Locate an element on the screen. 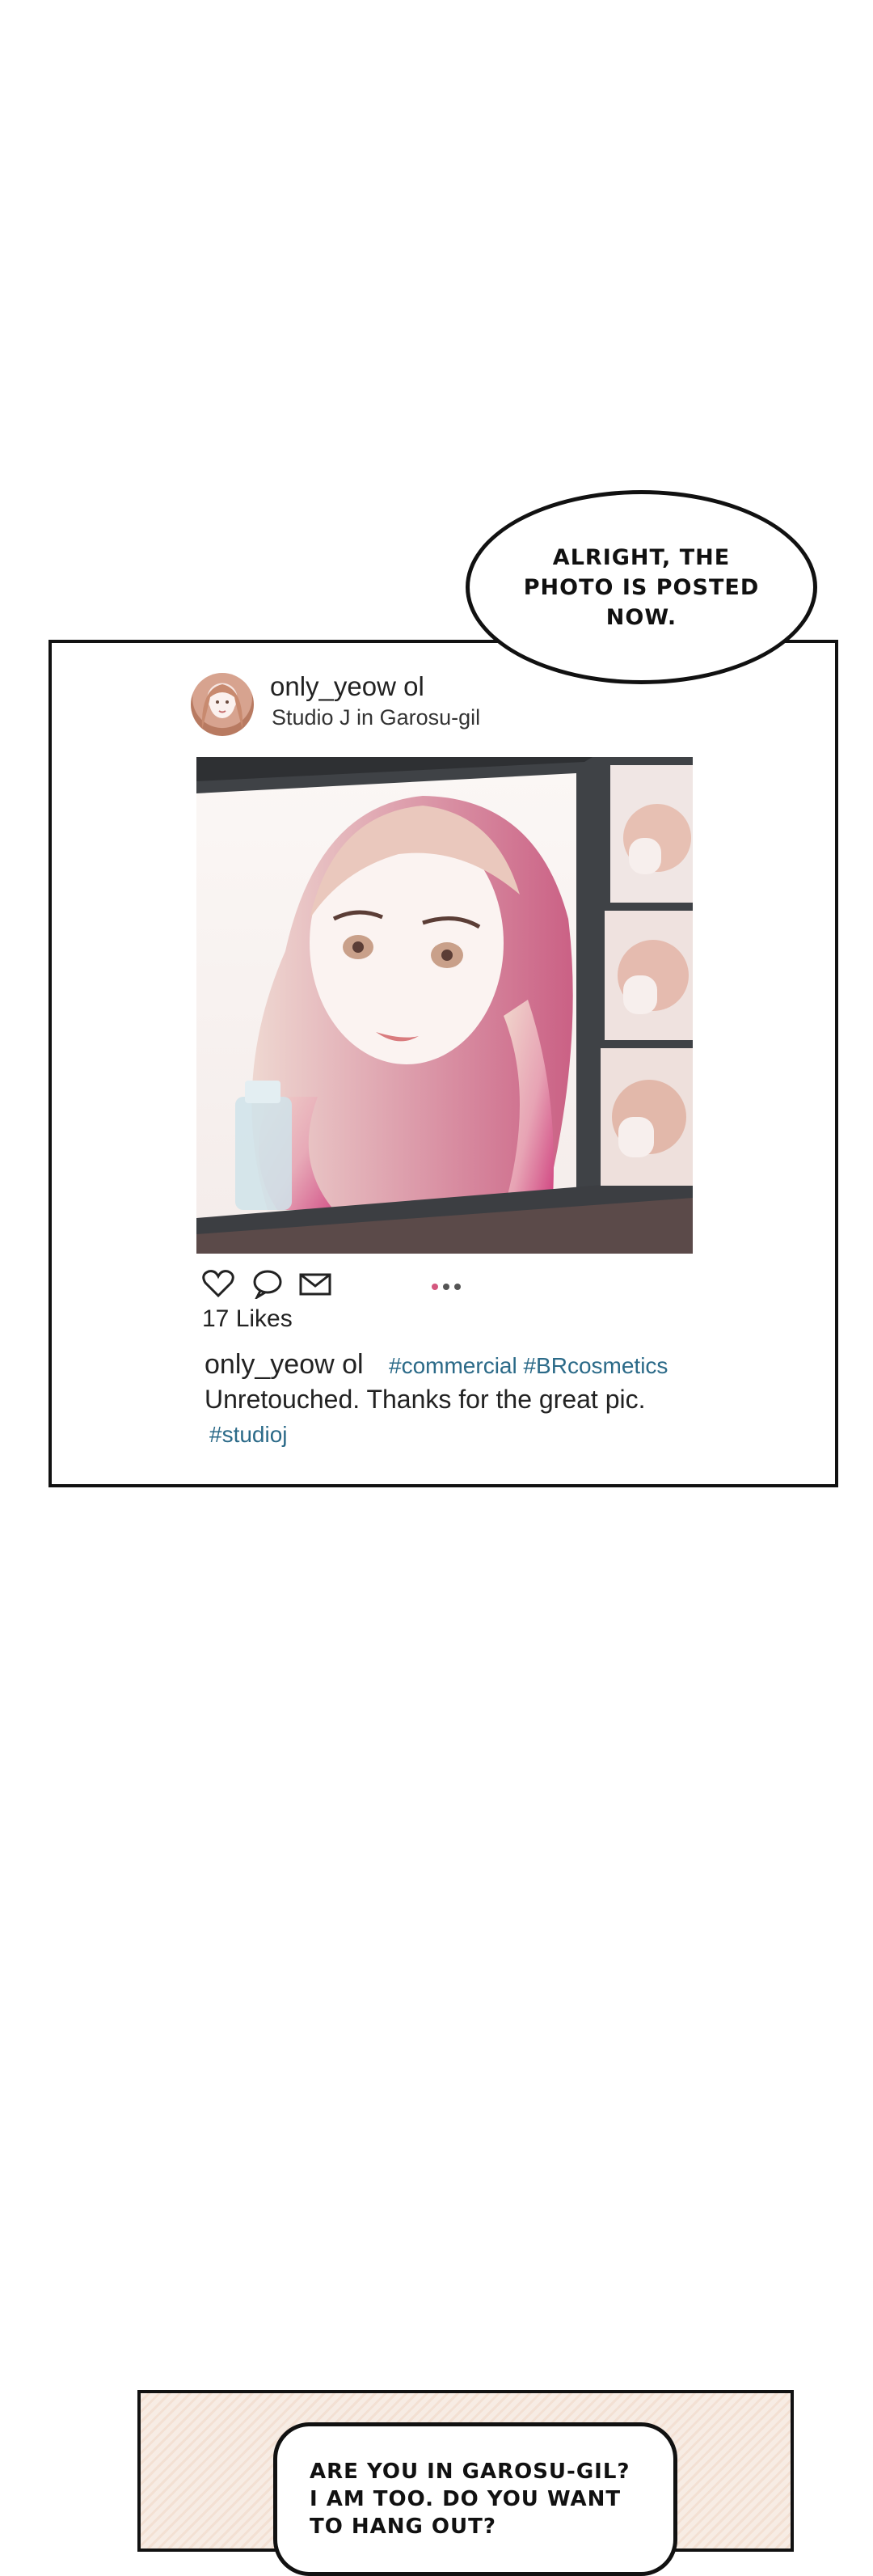 This screenshot has height=2576, width=873. post-photo-illustration is located at coordinates (444, 1006).